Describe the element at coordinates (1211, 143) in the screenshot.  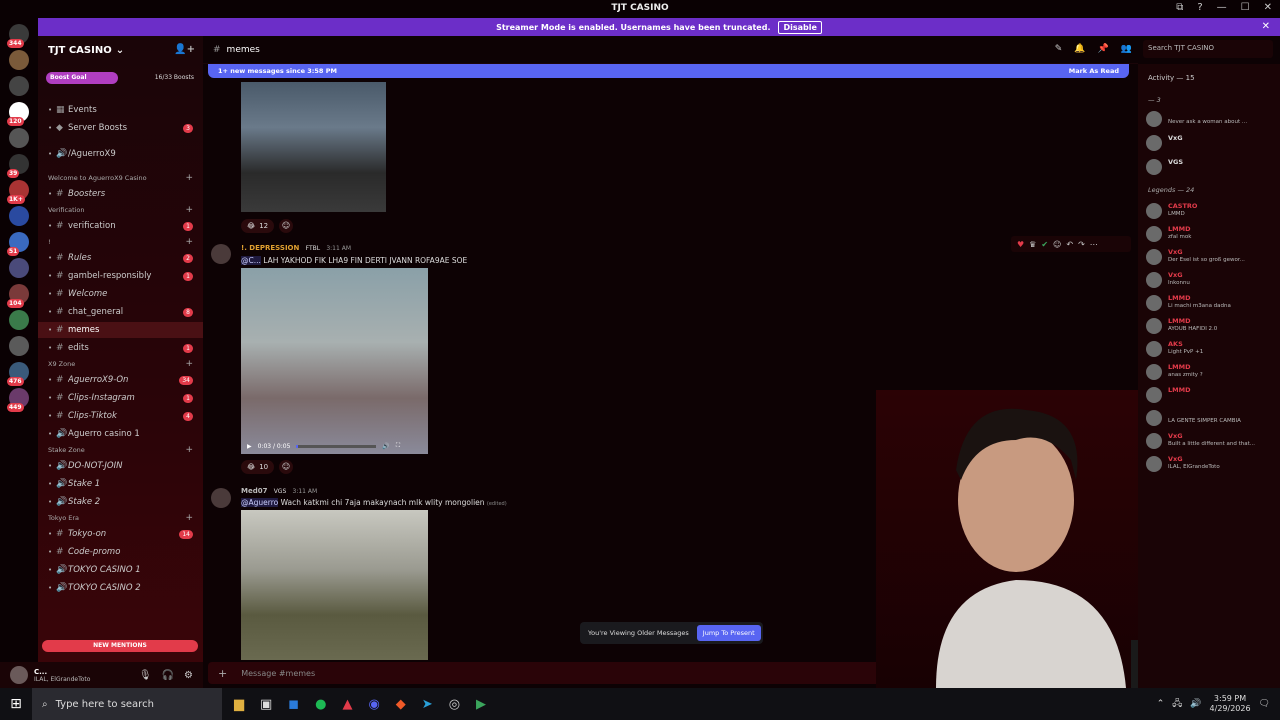
I see `member-item: VxG` at that location.